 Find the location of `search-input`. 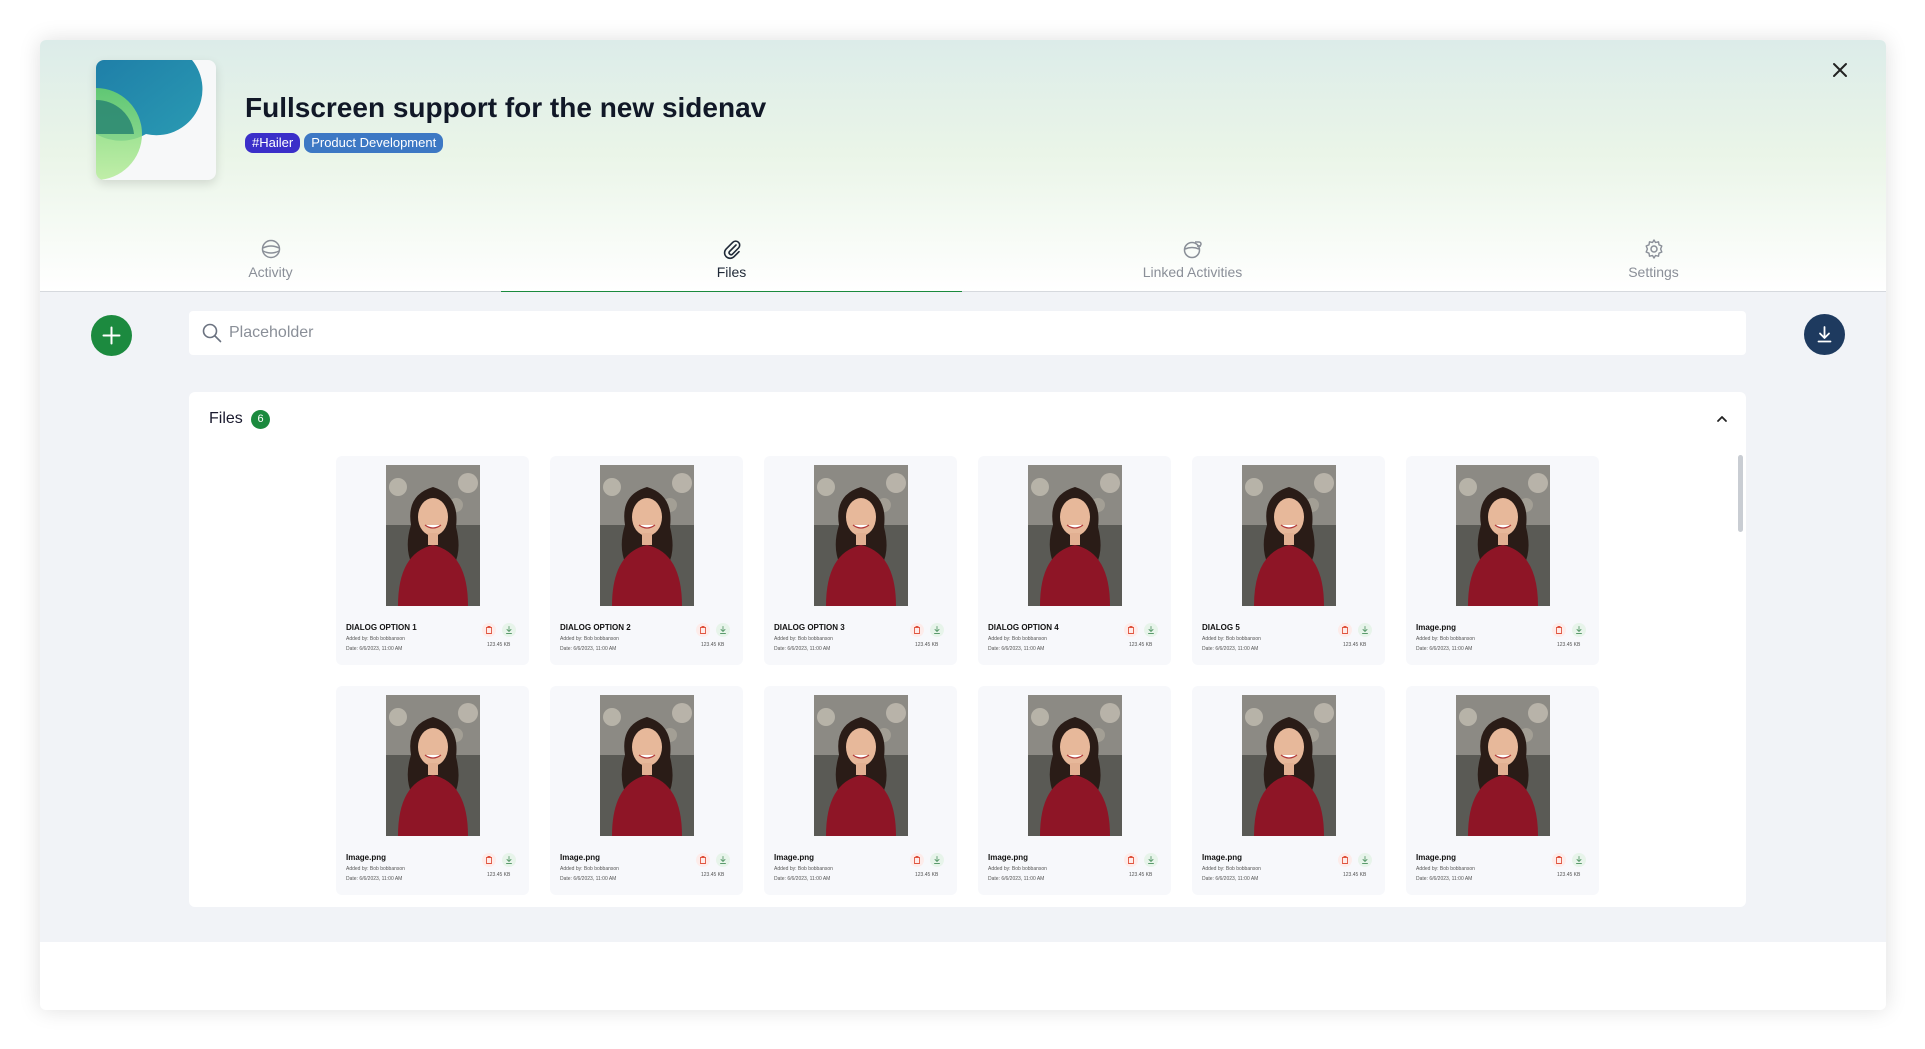

search-input is located at coordinates (979, 333).